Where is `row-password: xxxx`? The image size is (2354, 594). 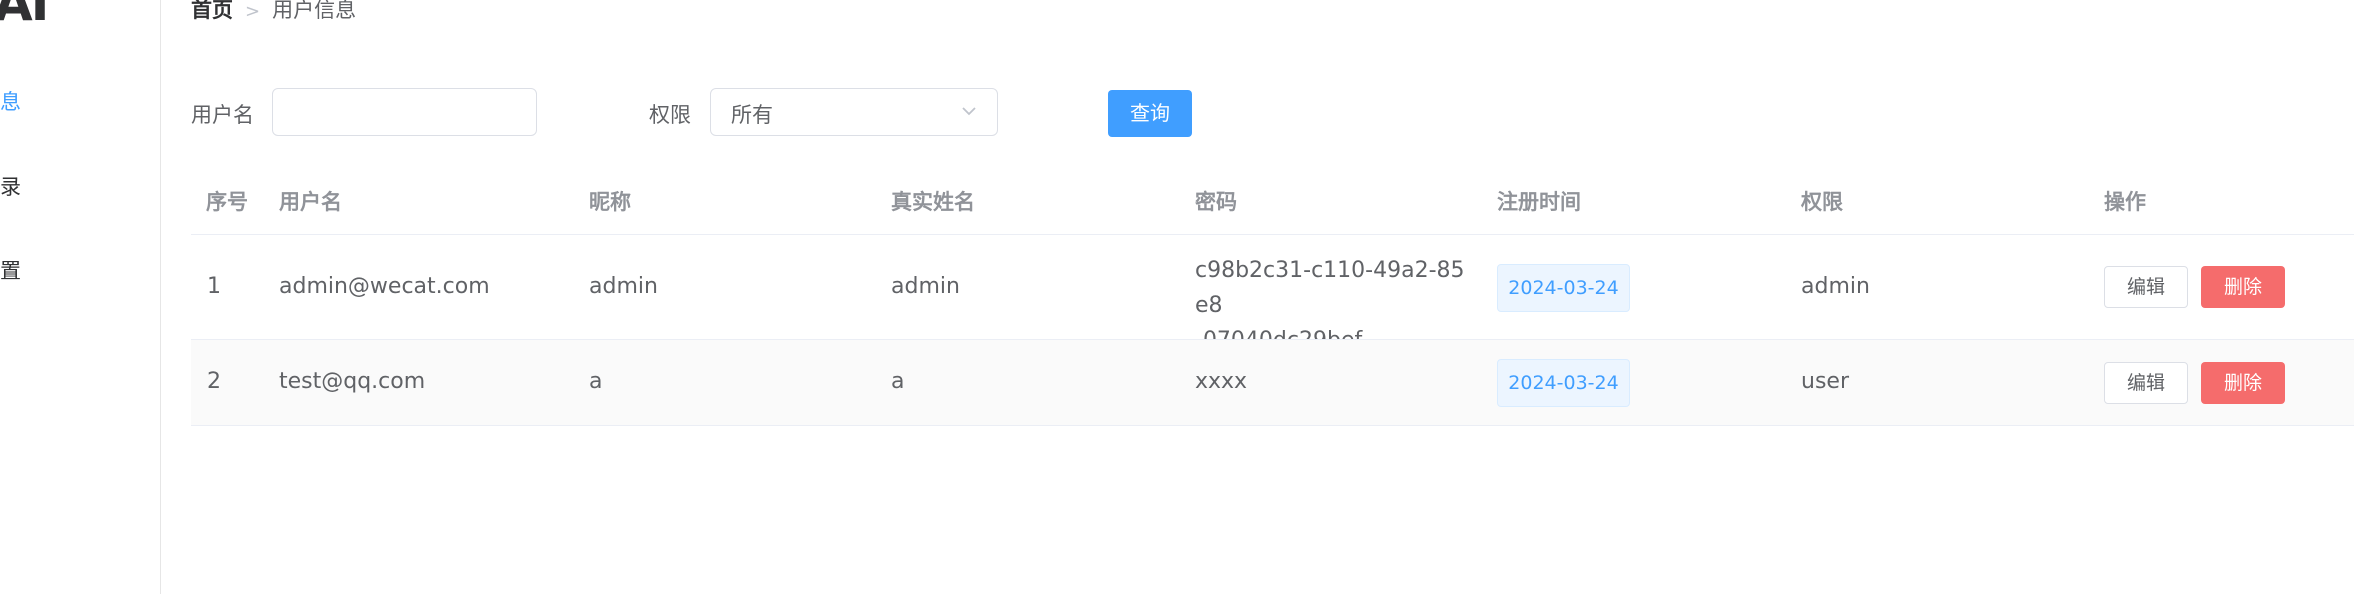 row-password: xxxx is located at coordinates (1221, 381).